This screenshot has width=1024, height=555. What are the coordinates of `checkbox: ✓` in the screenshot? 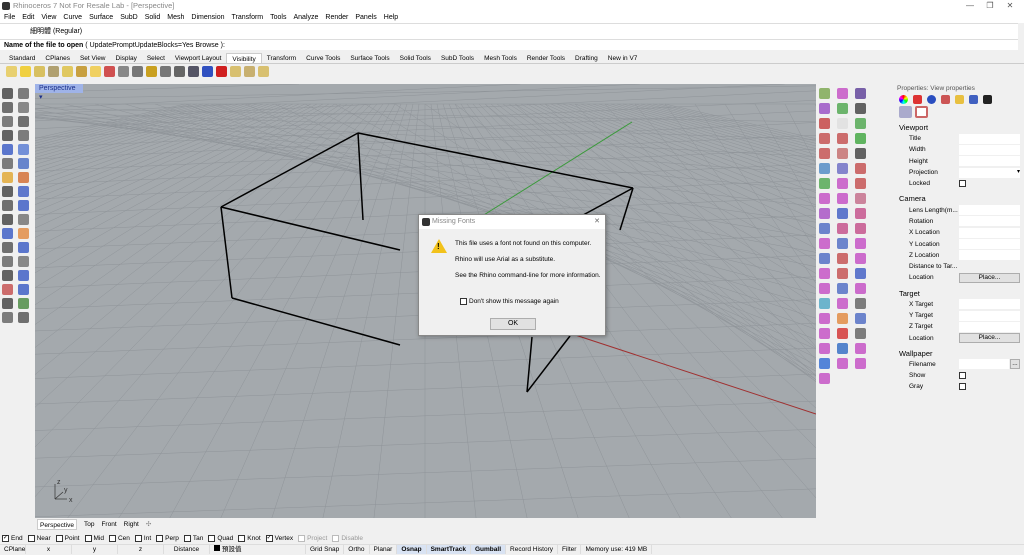 It's located at (5, 538).